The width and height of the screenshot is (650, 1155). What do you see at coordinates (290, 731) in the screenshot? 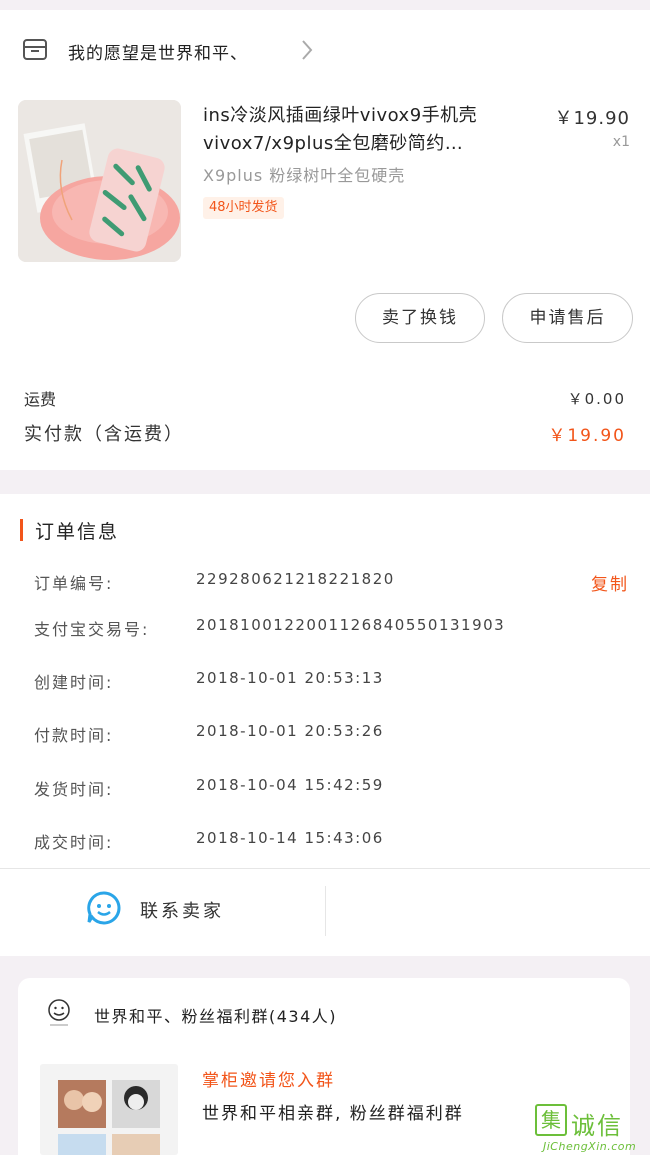
I see `info-value: 2018-10-01 20:53:26` at bounding box center [290, 731].